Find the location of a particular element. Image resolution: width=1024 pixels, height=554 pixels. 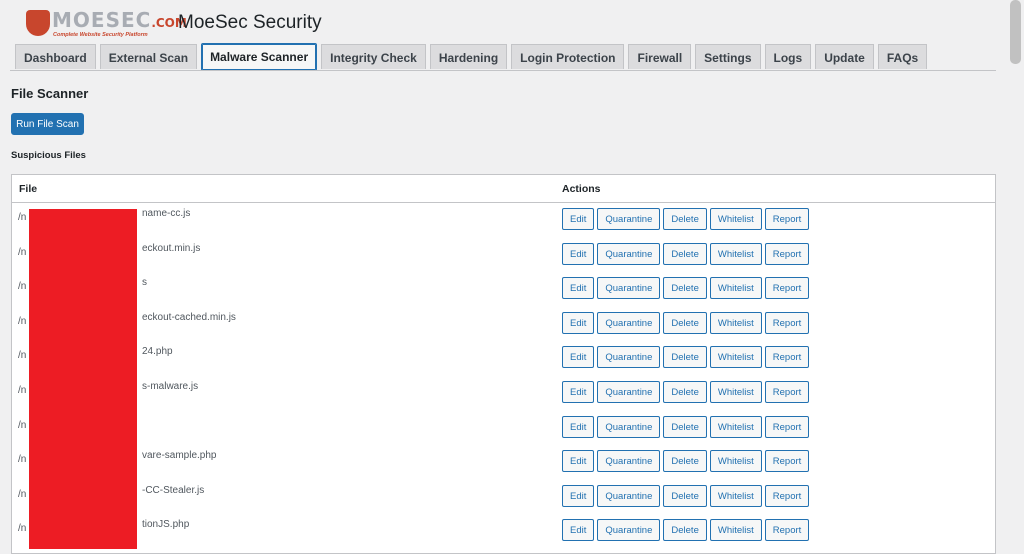

tab-hardening: Hardening is located at coordinates (468, 56).